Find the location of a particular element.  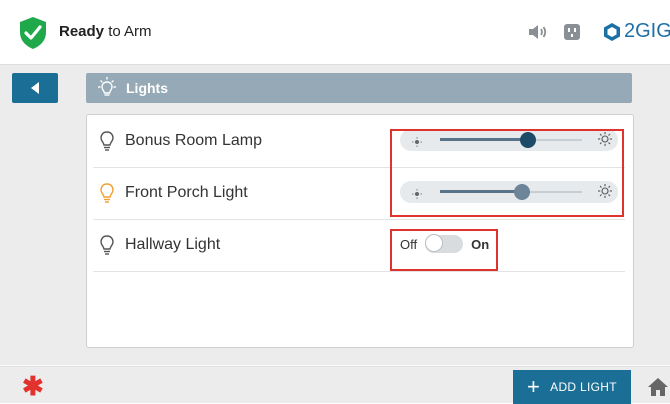

status-strong: Ready is located at coordinates (82, 31).